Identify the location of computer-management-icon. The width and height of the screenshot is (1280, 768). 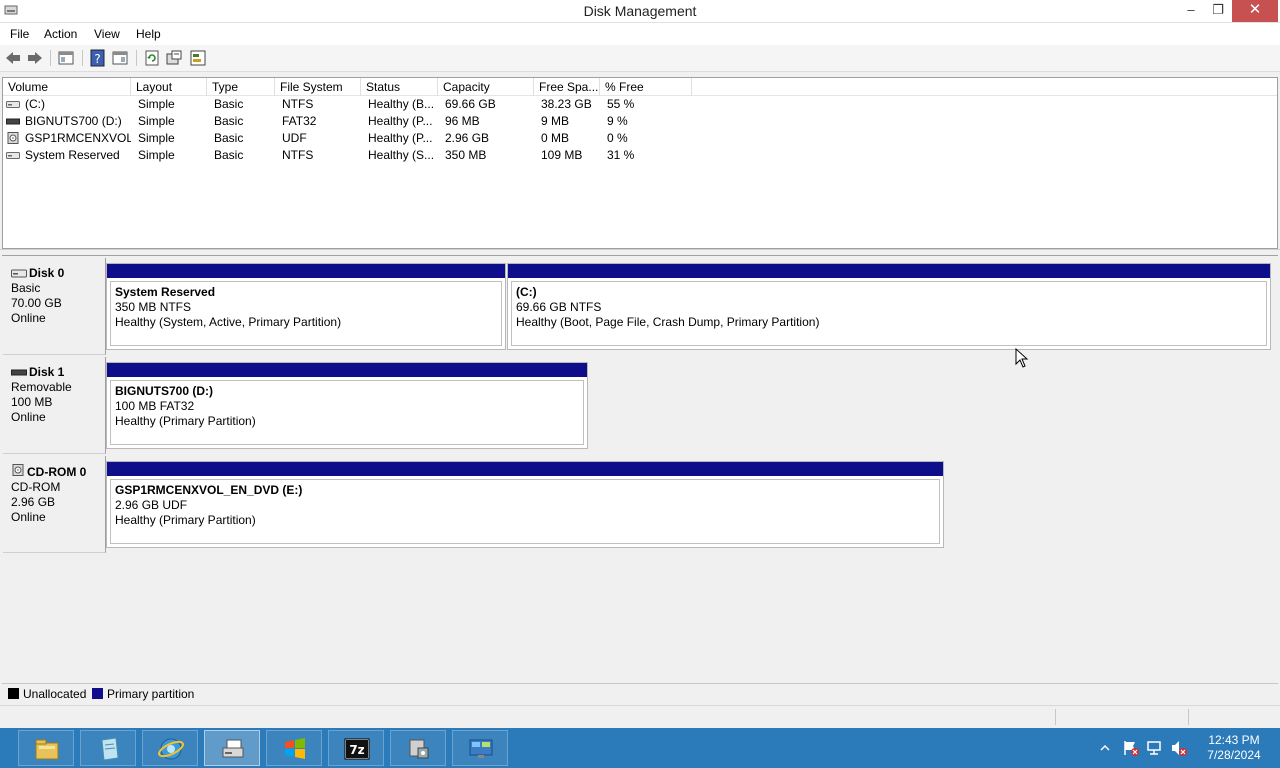
(419, 749).